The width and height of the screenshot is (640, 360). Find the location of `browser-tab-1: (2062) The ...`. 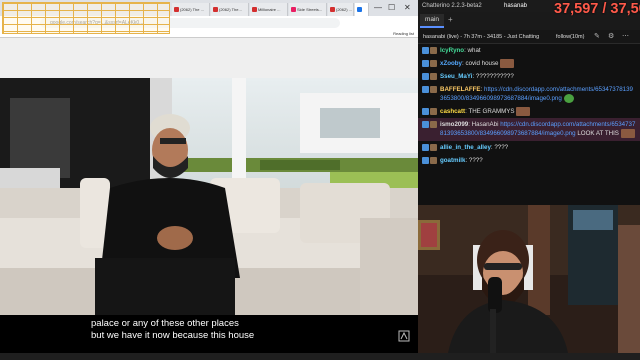

browser-tab-1: (2062) The ... is located at coordinates (191, 9).